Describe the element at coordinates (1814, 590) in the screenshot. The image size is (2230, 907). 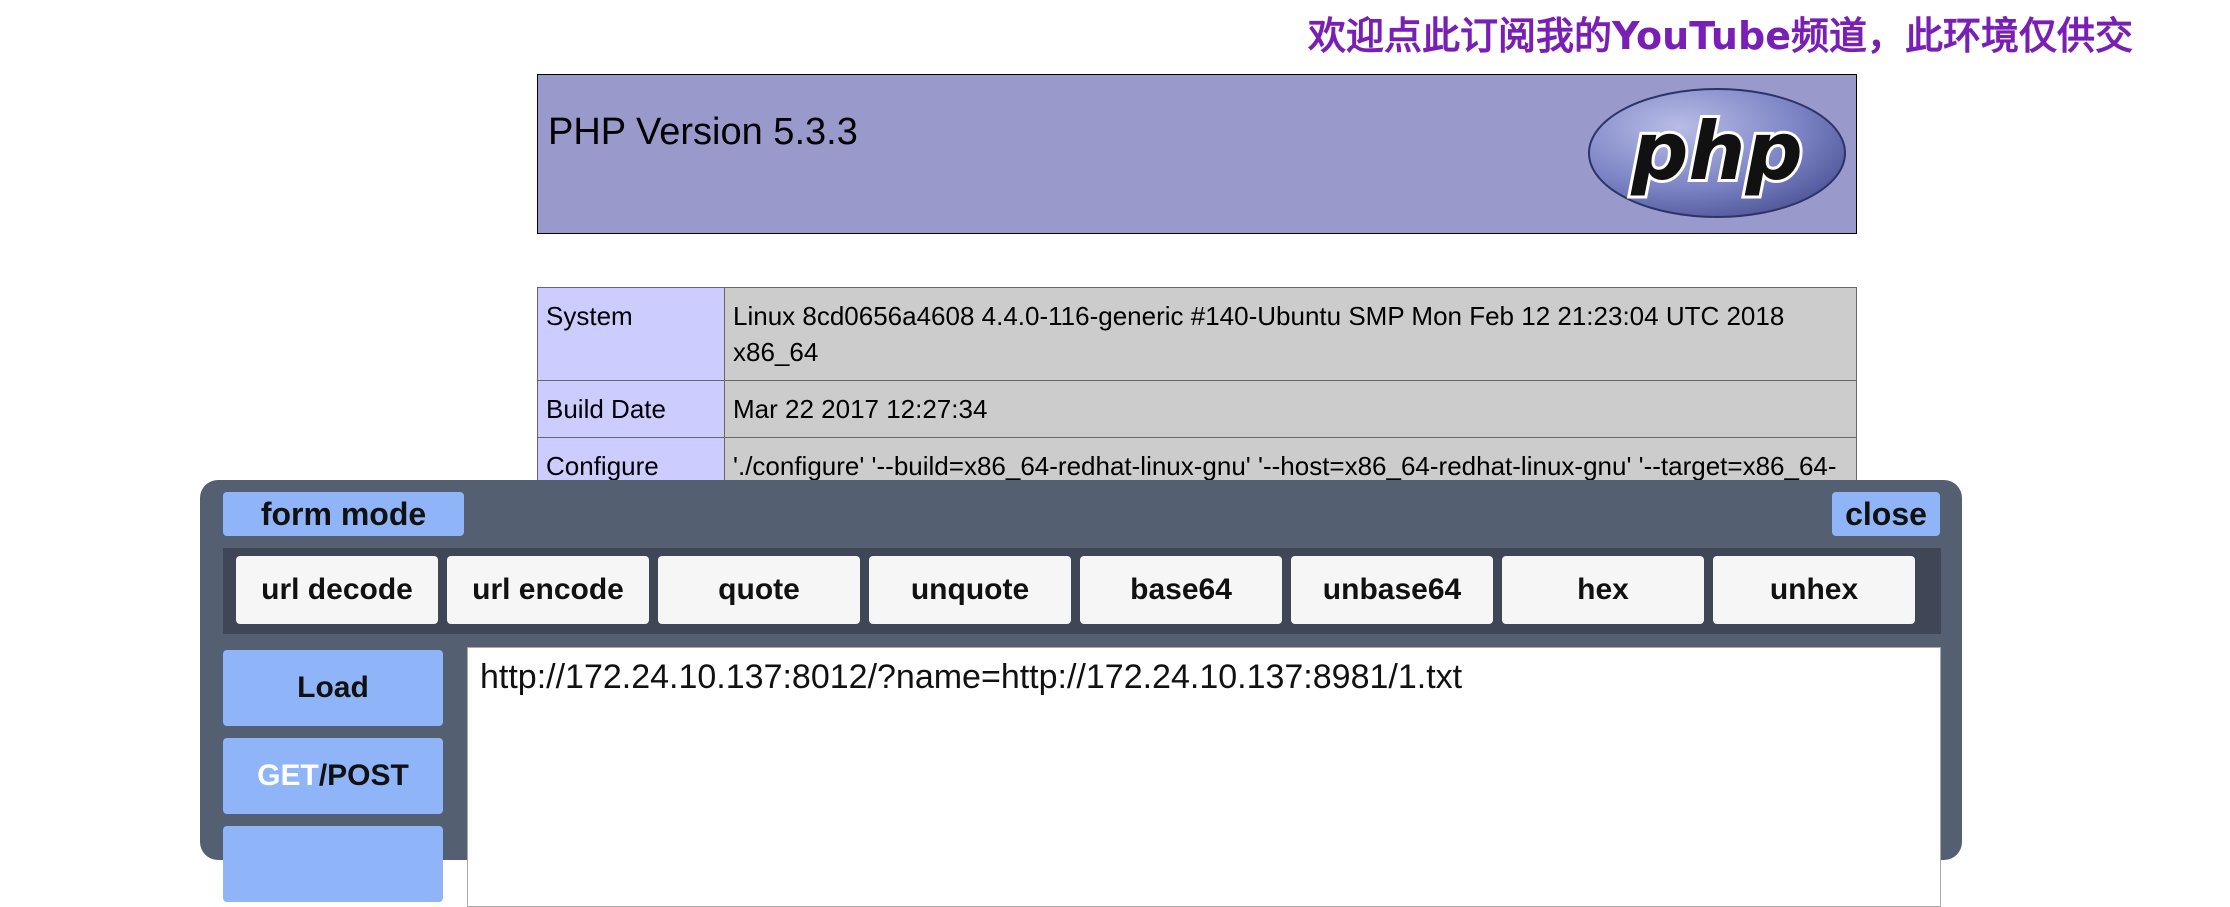
I see `unhex-button: unhex` at that location.